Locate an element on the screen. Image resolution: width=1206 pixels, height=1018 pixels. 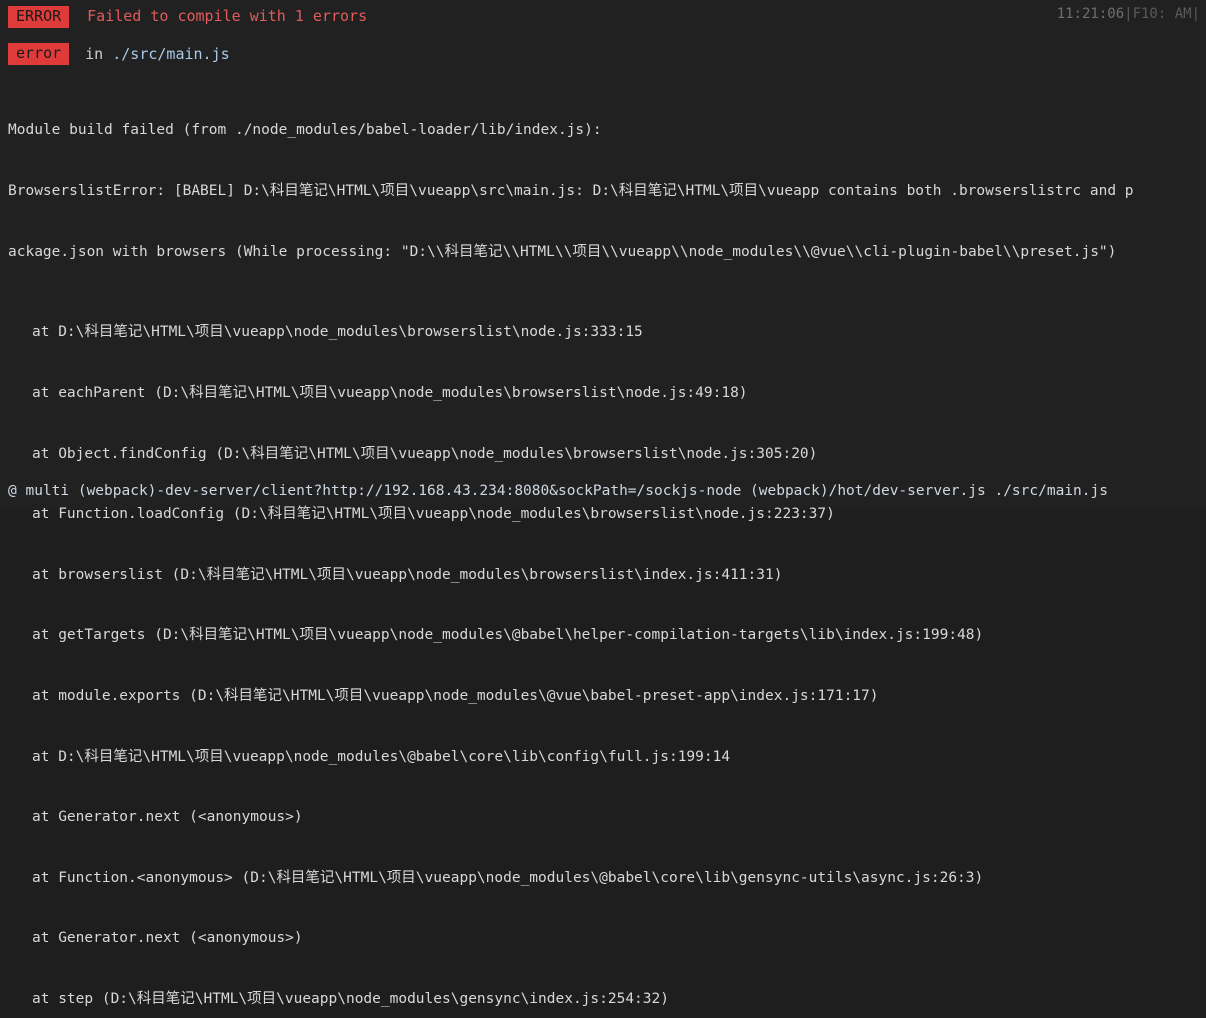
error-badge-small: error is located at coordinates (39, 54).